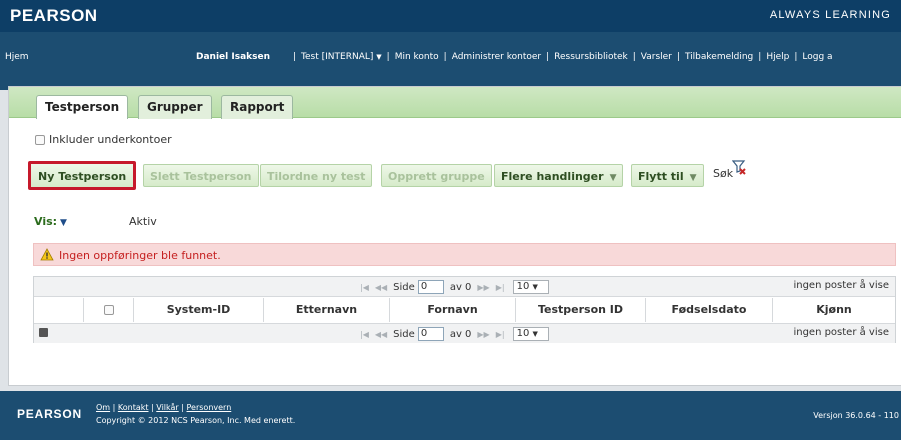  Describe the element at coordinates (167, 407) in the screenshot. I see `footer-link-terms: Vilkår` at that location.